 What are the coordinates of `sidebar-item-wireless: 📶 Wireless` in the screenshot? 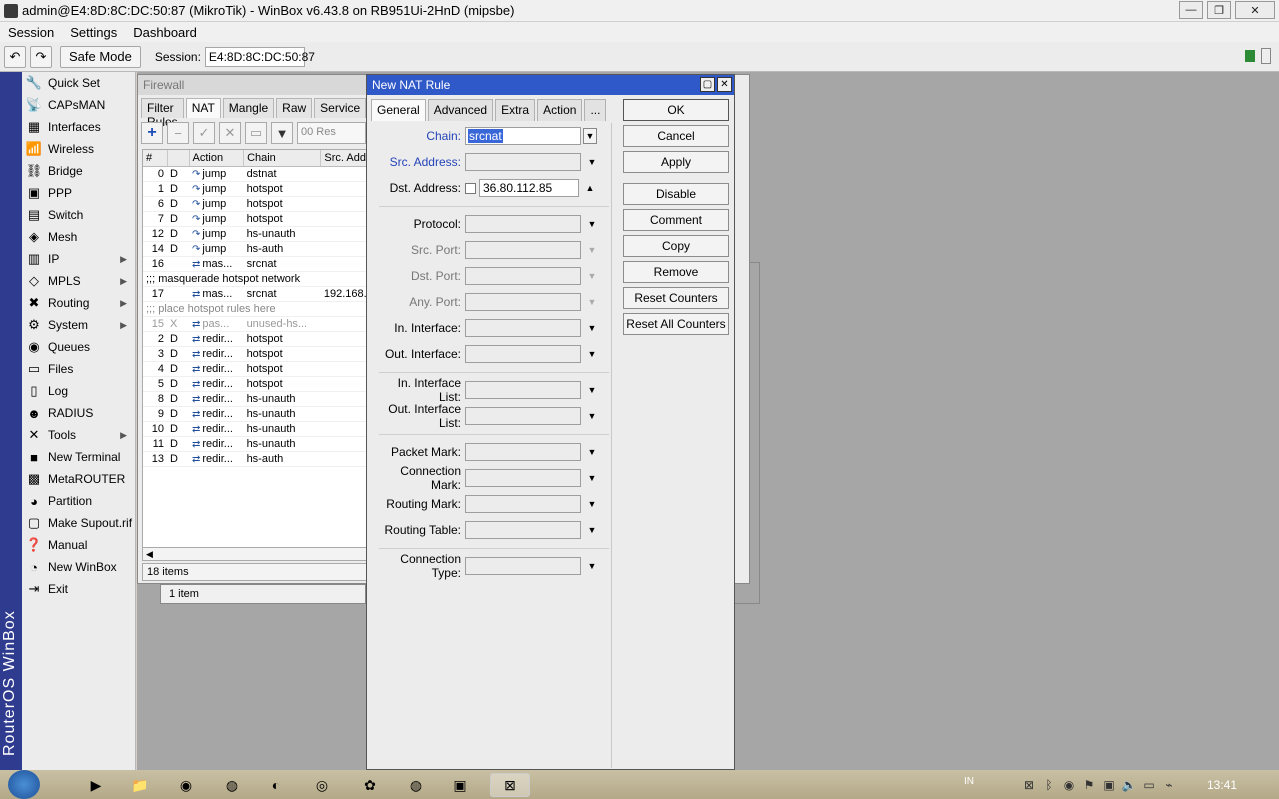 It's located at (78, 149).